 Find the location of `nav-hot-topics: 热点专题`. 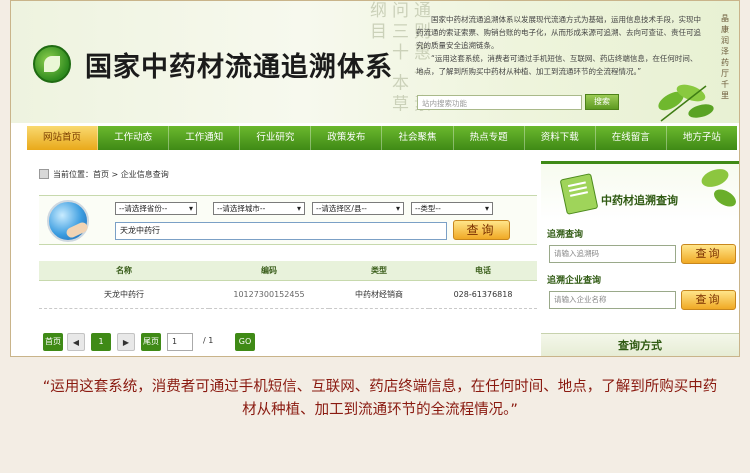

nav-hot-topics: 热点专题 is located at coordinates (489, 138).